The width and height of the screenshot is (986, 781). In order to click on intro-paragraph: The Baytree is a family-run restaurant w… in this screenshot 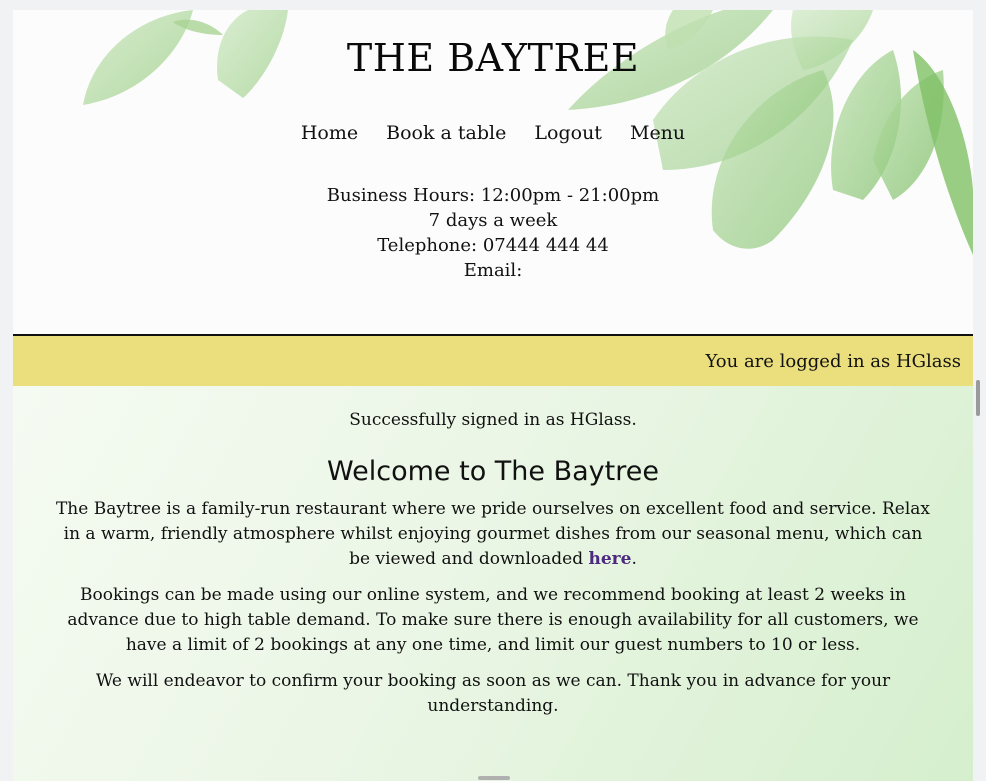, I will do `click(493, 534)`.